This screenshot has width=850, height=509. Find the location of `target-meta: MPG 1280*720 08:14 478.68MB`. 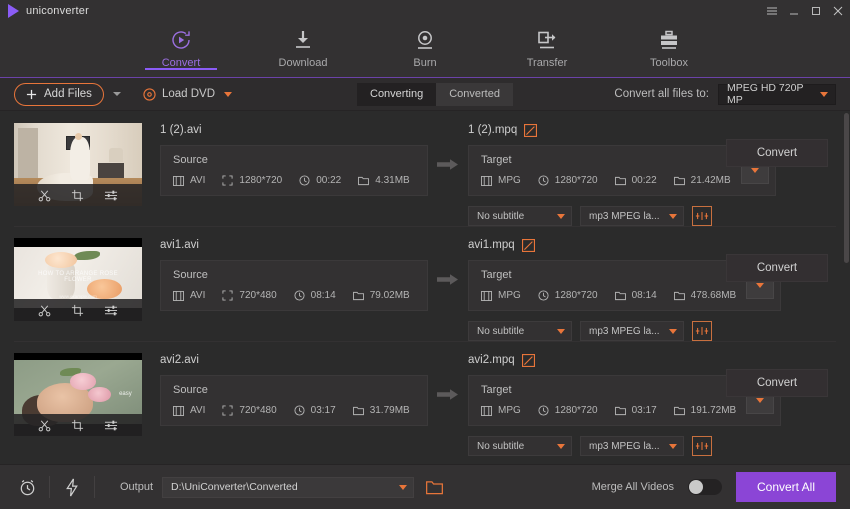

target-meta: MPG 1280*720 08:14 478.68MB is located at coordinates (608, 295).